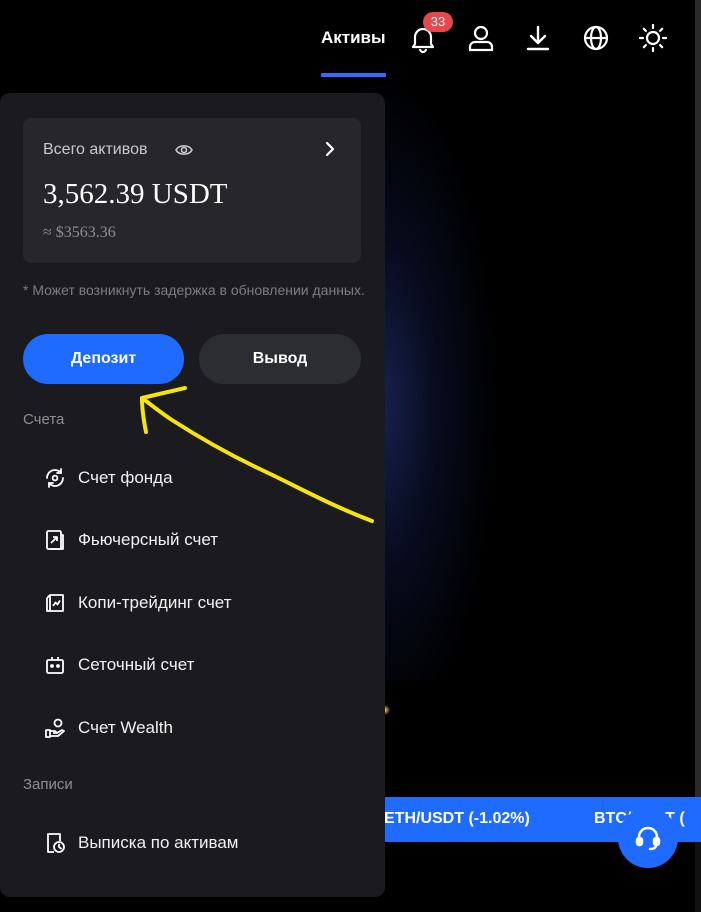 Image resolution: width=701 pixels, height=912 pixels. Describe the element at coordinates (79, 232) in the screenshot. I see `total-assets-usd: ≈ $3563.36` at that location.